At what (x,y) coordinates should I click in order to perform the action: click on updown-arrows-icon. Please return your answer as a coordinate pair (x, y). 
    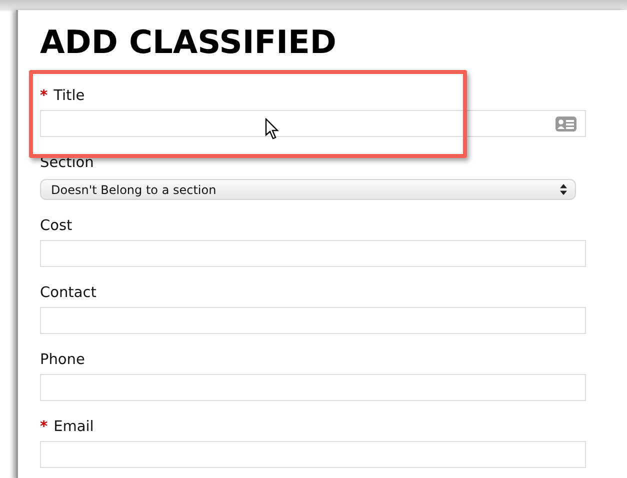
    Looking at the image, I should click on (563, 189).